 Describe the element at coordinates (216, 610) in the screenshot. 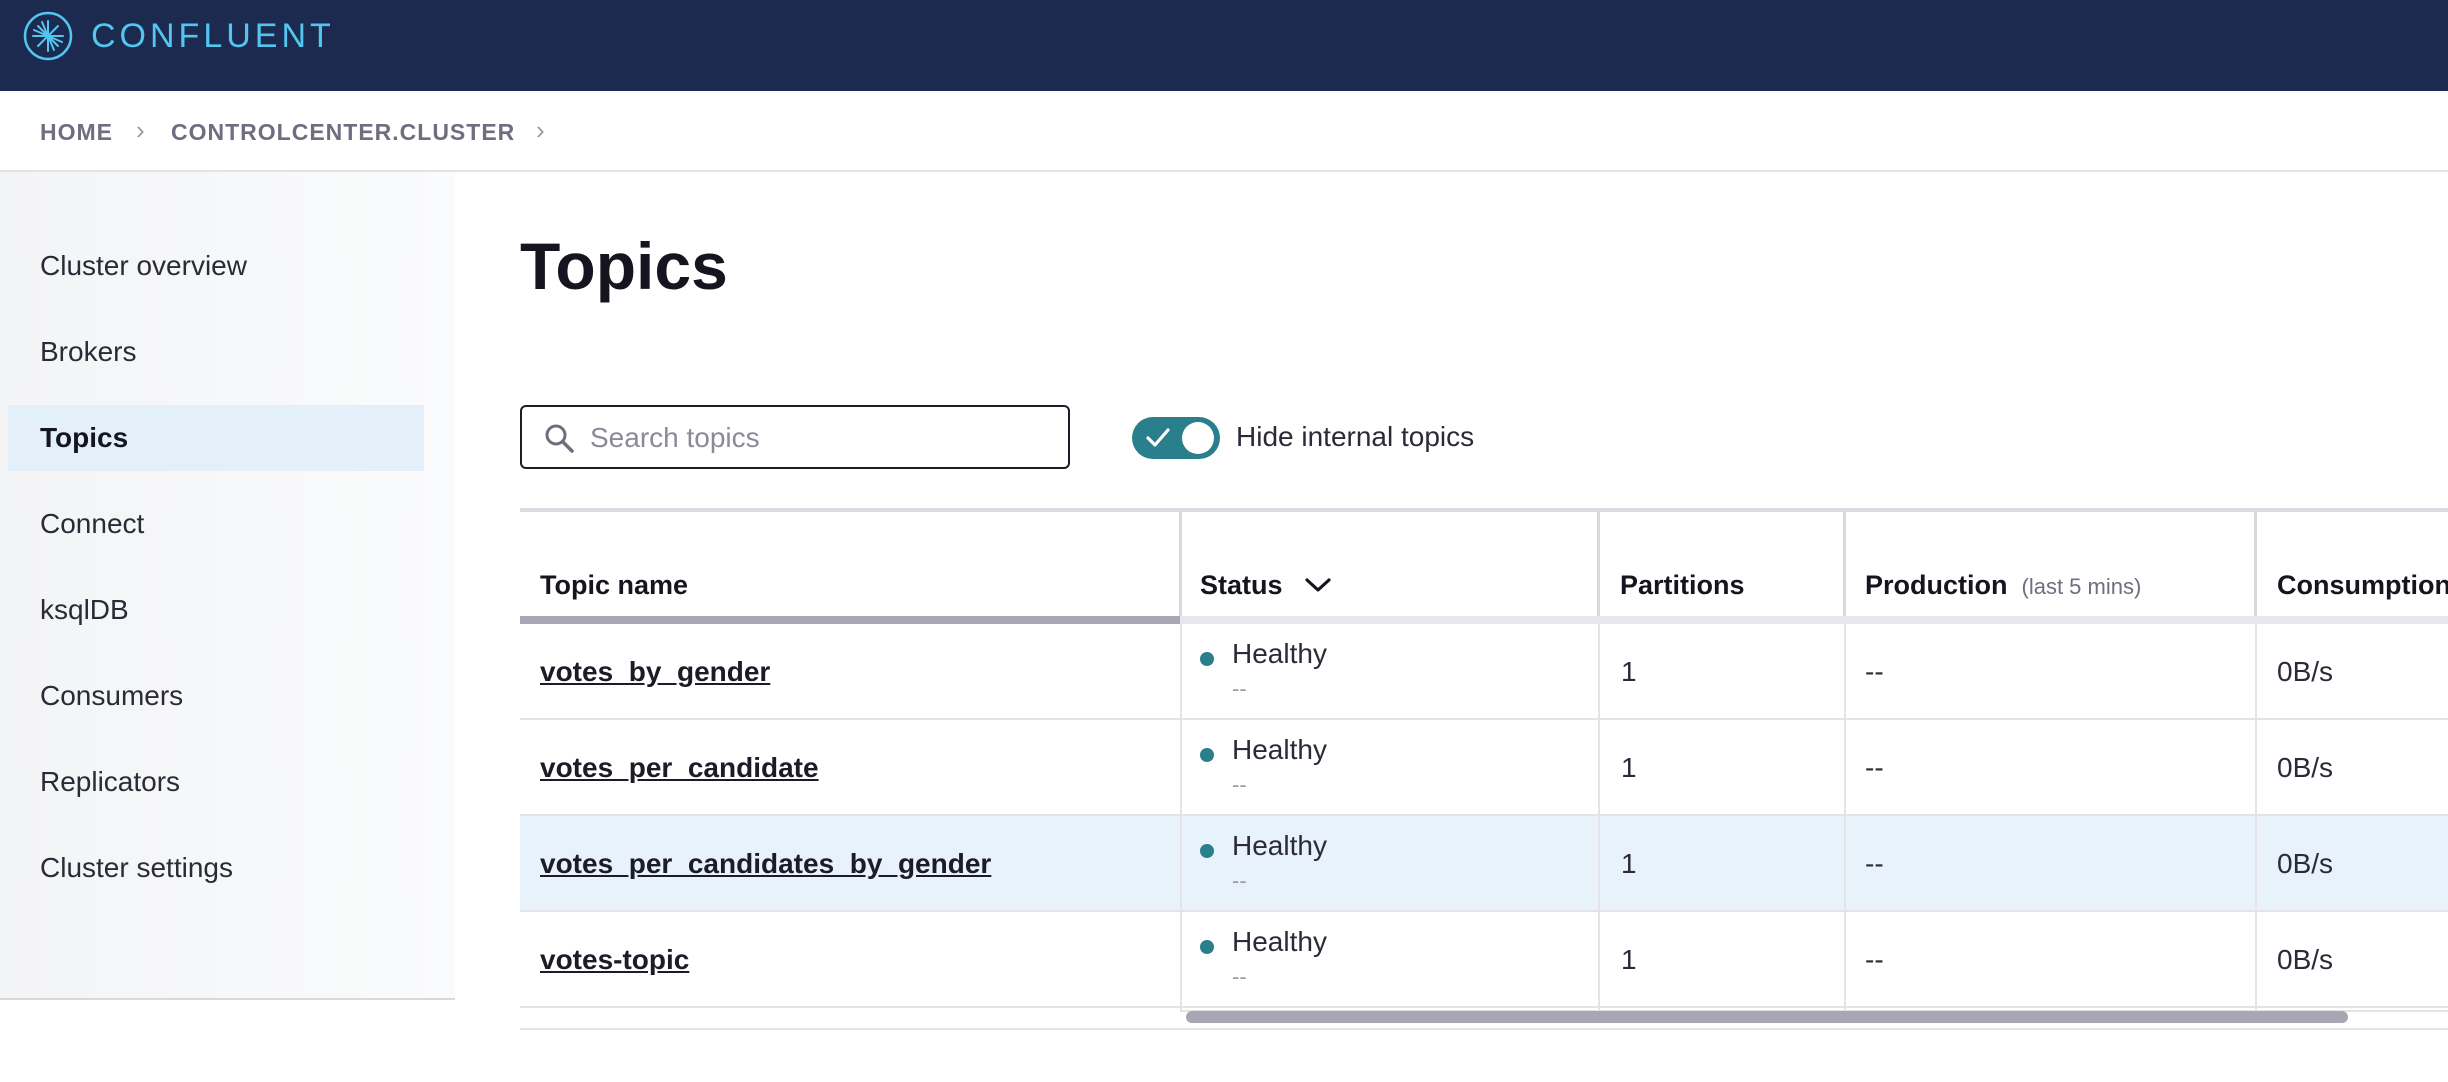

I see `sidebar-item-ksqldb: ksqlDB` at that location.